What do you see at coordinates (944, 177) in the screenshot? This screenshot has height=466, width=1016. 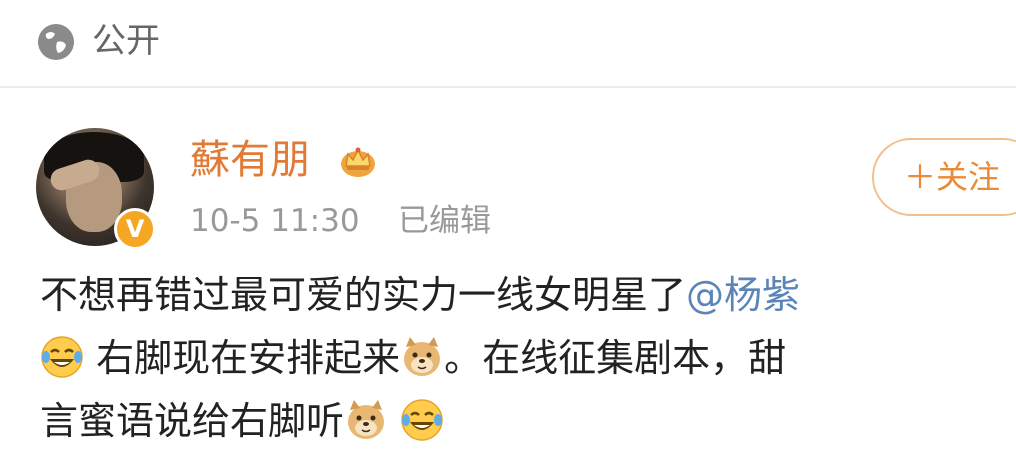 I see `follow-button: ＋关注` at bounding box center [944, 177].